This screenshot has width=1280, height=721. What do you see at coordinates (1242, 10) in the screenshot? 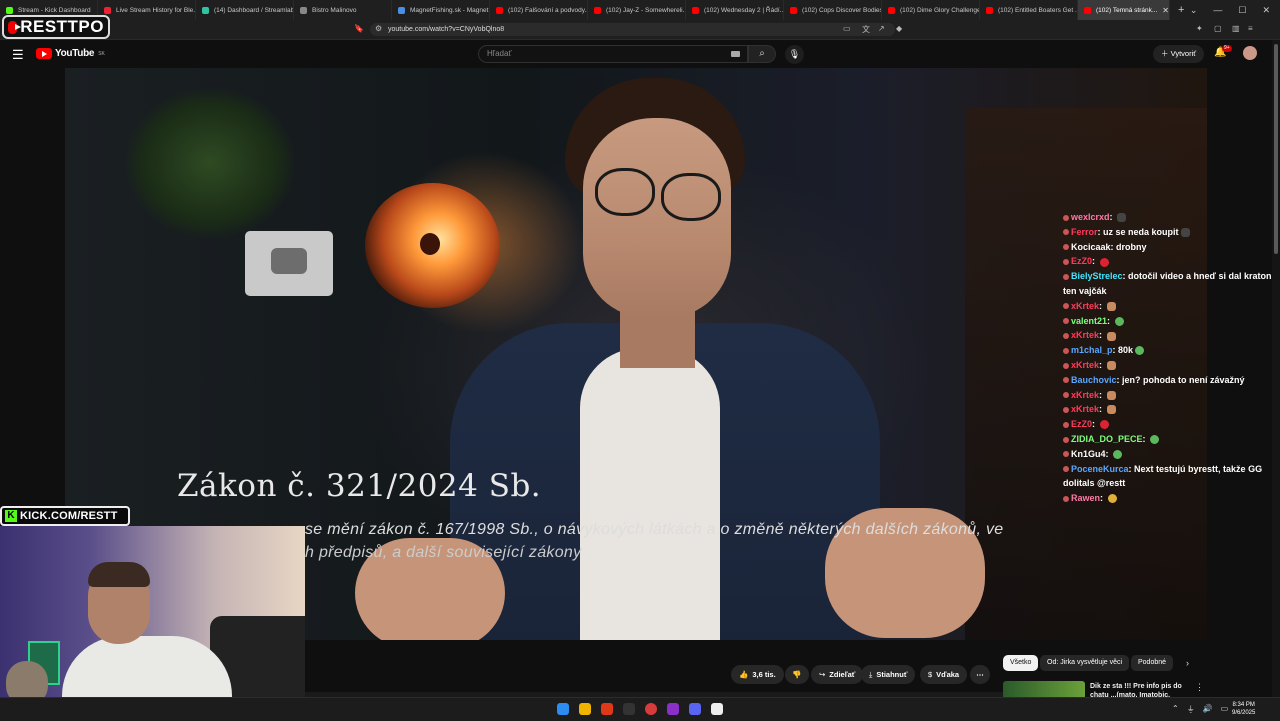
I see `maximize-icon: ☐` at bounding box center [1242, 10].